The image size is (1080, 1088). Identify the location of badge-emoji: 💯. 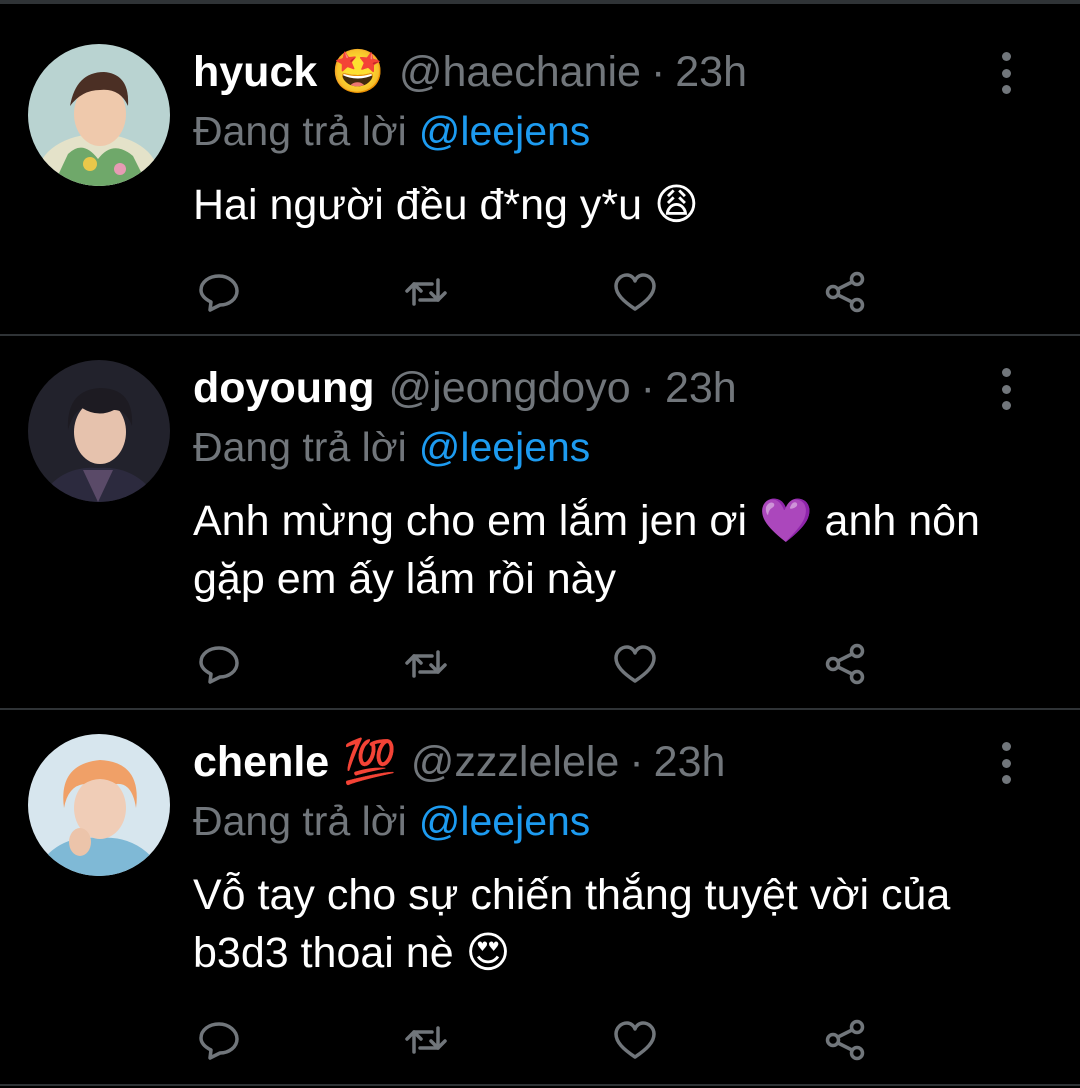
(370, 762).